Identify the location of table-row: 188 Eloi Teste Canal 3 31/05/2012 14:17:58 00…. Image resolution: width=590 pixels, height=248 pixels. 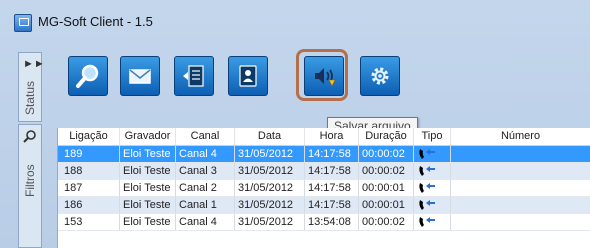
(324, 171).